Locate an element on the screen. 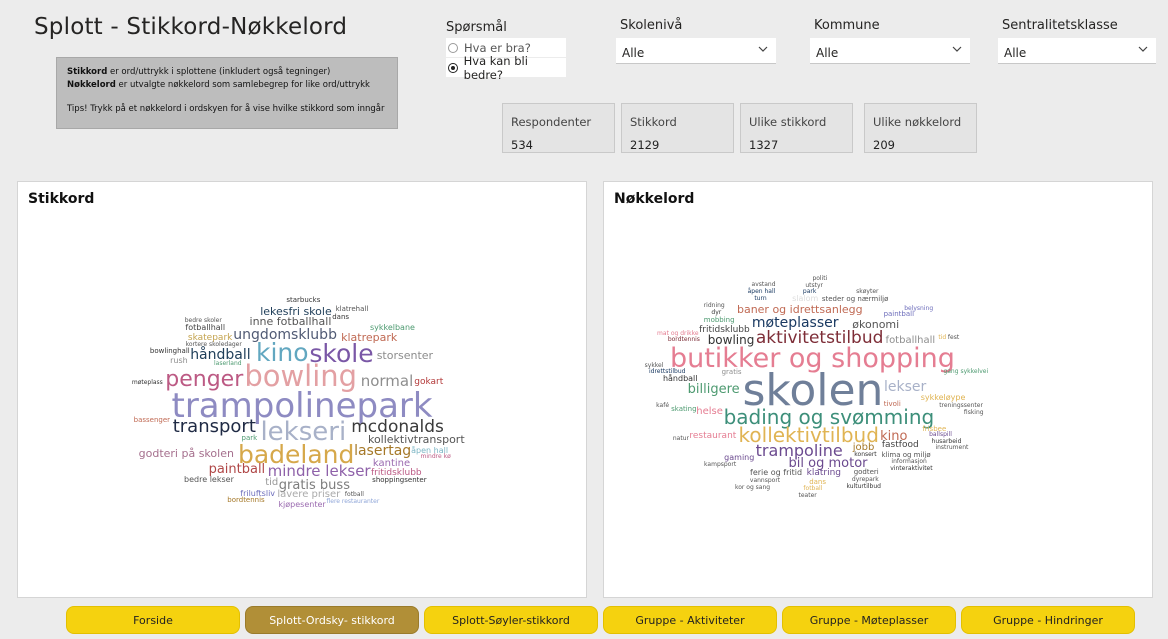 The image size is (1168, 639). nav-splott-soyler-button: Splott-Søyler-stikkord is located at coordinates (511, 620).